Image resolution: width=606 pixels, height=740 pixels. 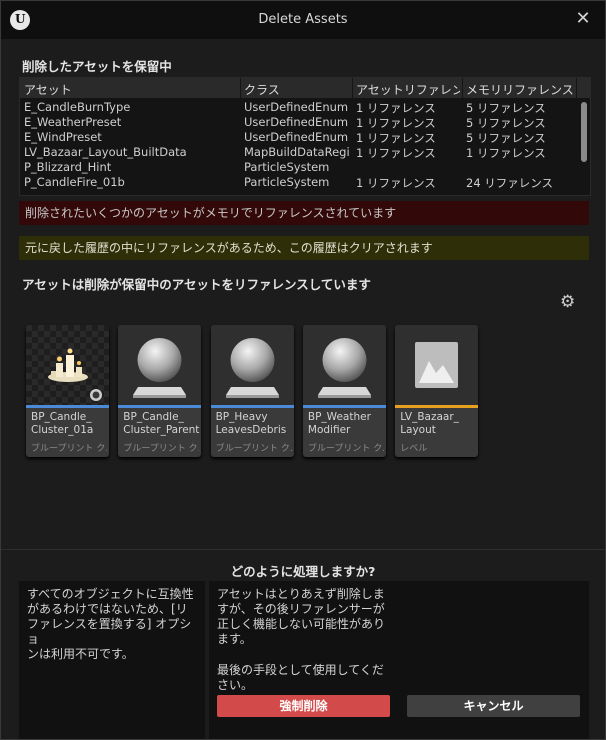 What do you see at coordinates (520, 89) in the screenshot?
I see `column-header-memory-references: メモリリファレンス` at bounding box center [520, 89].